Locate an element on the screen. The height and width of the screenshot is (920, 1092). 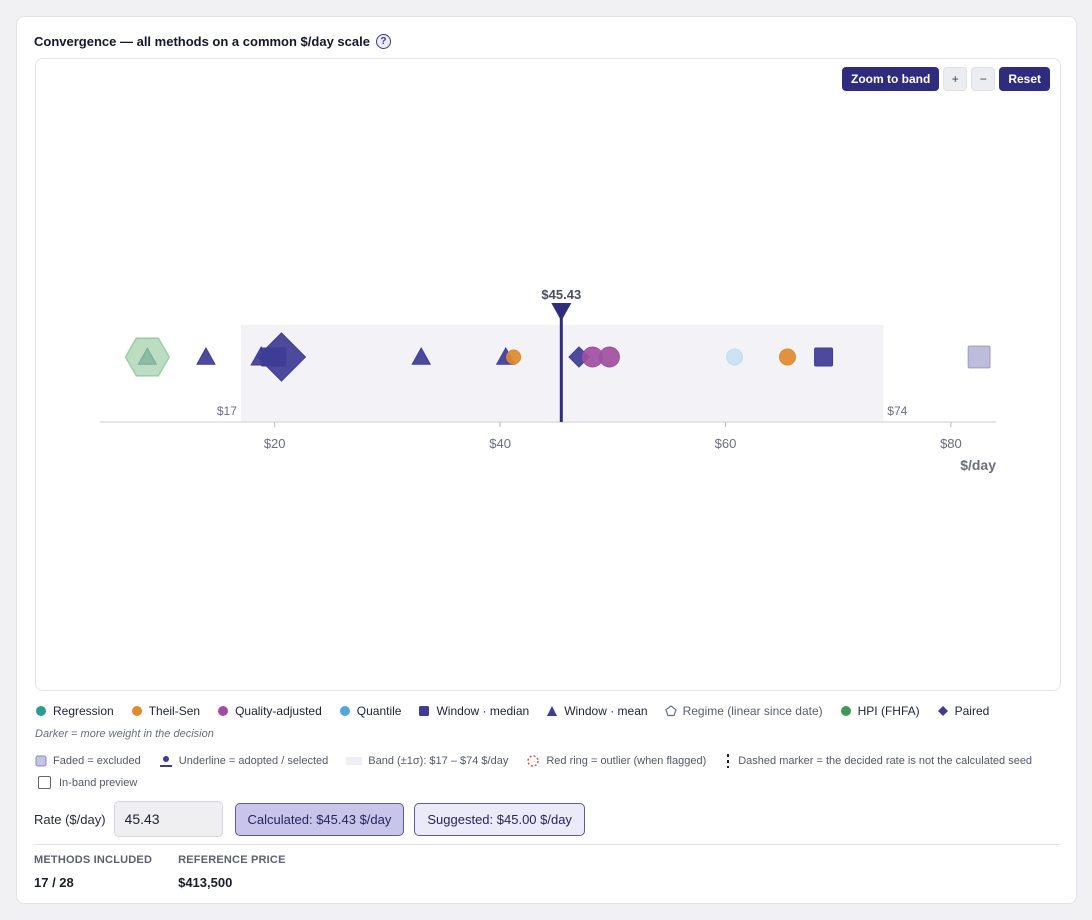
x-tick-label: $20 is located at coordinates (275, 443).